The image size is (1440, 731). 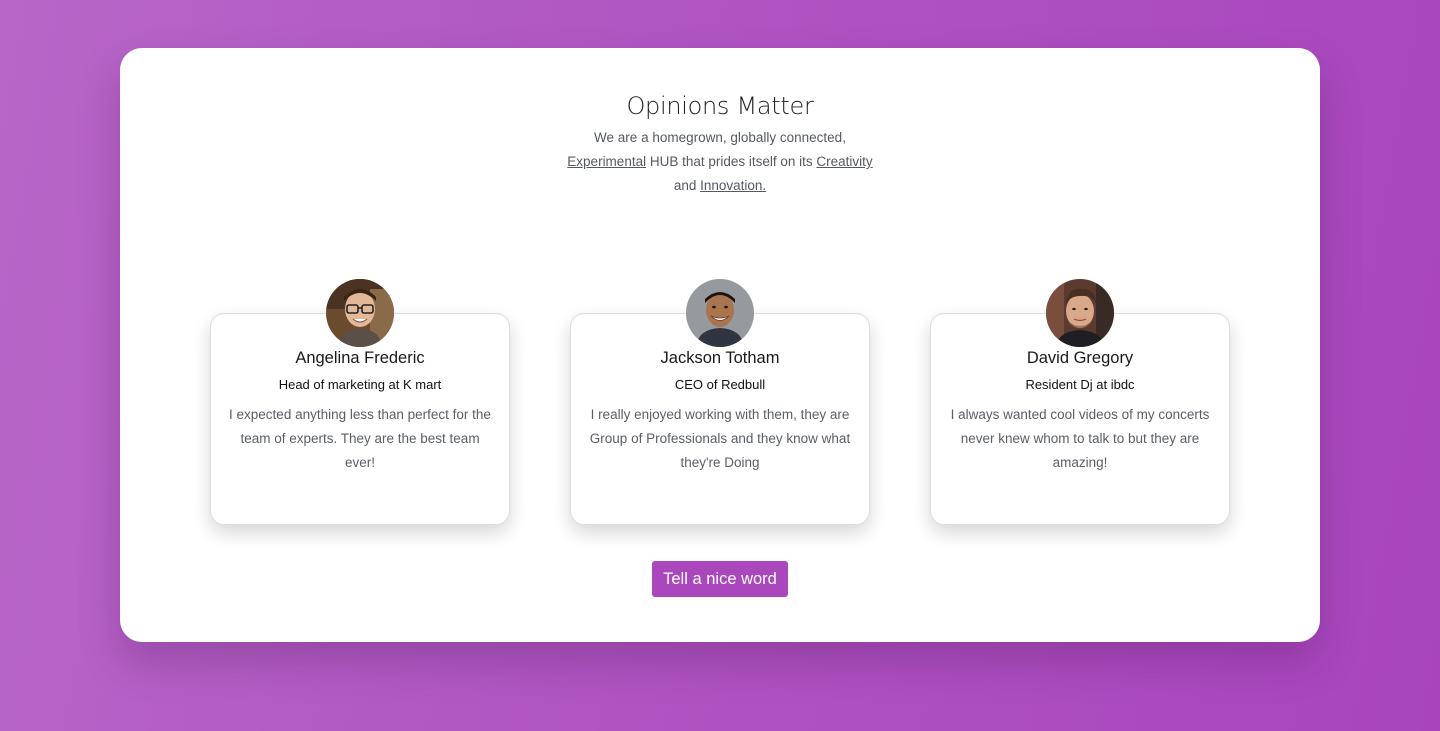 I want to click on person-name: Angelina Frederic, so click(x=360, y=358).